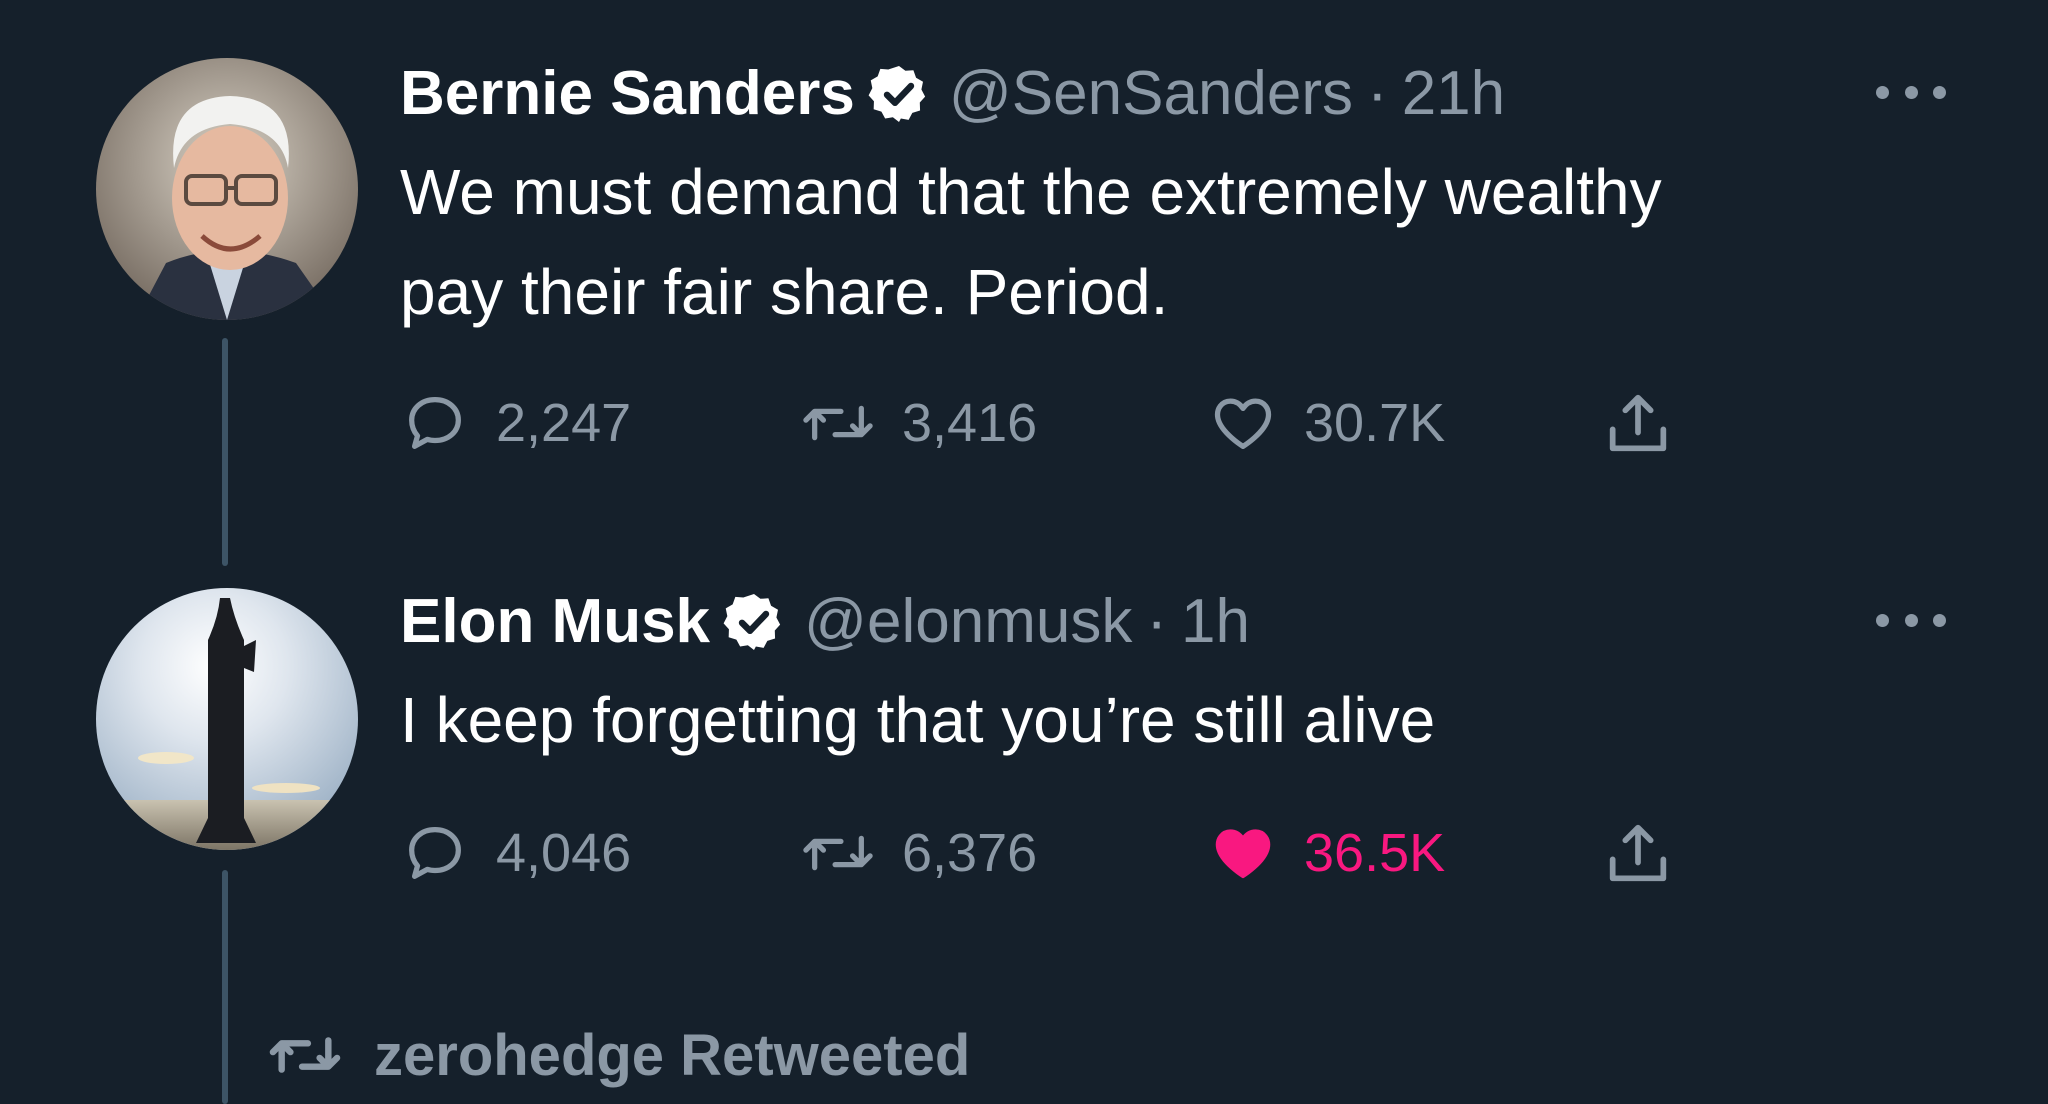  I want to click on reply-count: 4,046, so click(564, 853).